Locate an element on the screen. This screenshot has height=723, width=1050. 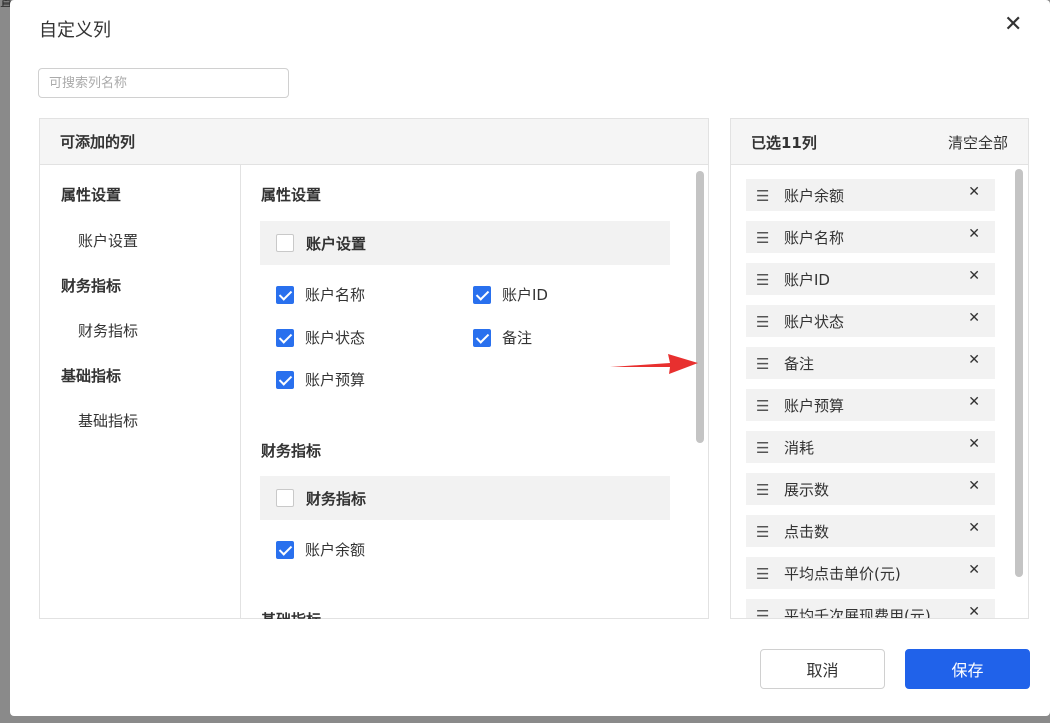
selected-item: ☰ 平均点击单价(元) ✕ is located at coordinates (870, 573).